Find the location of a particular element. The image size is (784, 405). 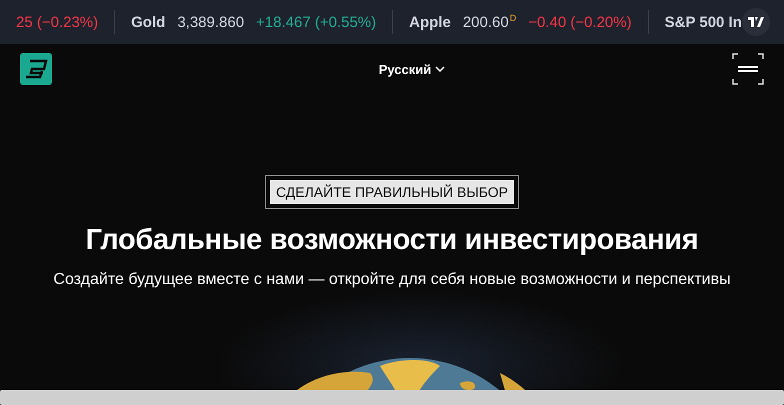

hero-title: Глобальные возможности инвестирования is located at coordinates (392, 240).